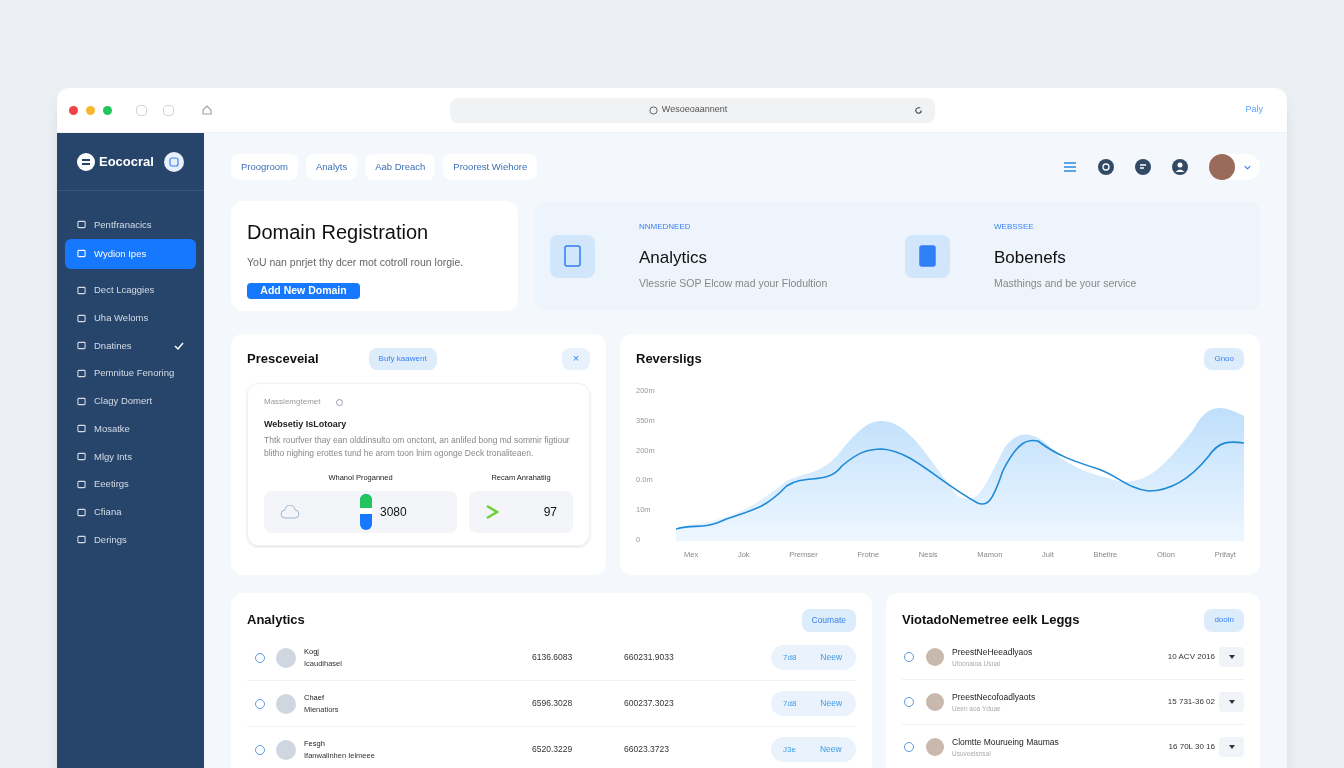 This screenshot has width=1344, height=768. What do you see at coordinates (306, 425) in the screenshot?
I see `card-heading: Websetiy IsLotoary` at bounding box center [306, 425].